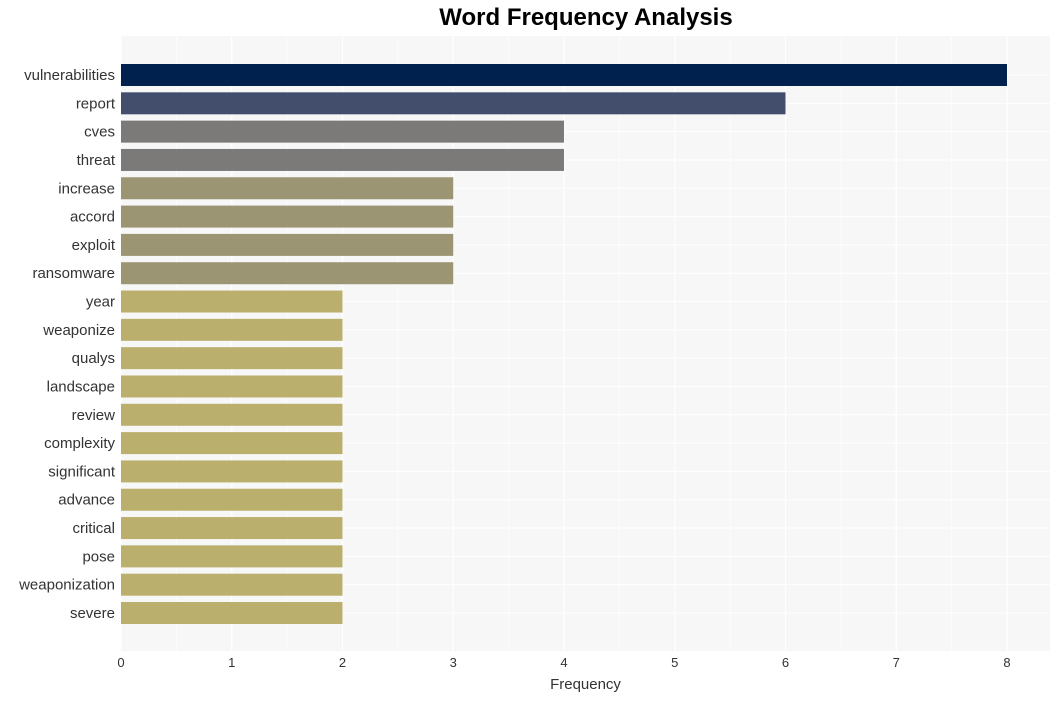 This screenshot has width=1061, height=701. Describe the element at coordinates (86, 500) in the screenshot. I see `y-tick-label: advance` at that location.